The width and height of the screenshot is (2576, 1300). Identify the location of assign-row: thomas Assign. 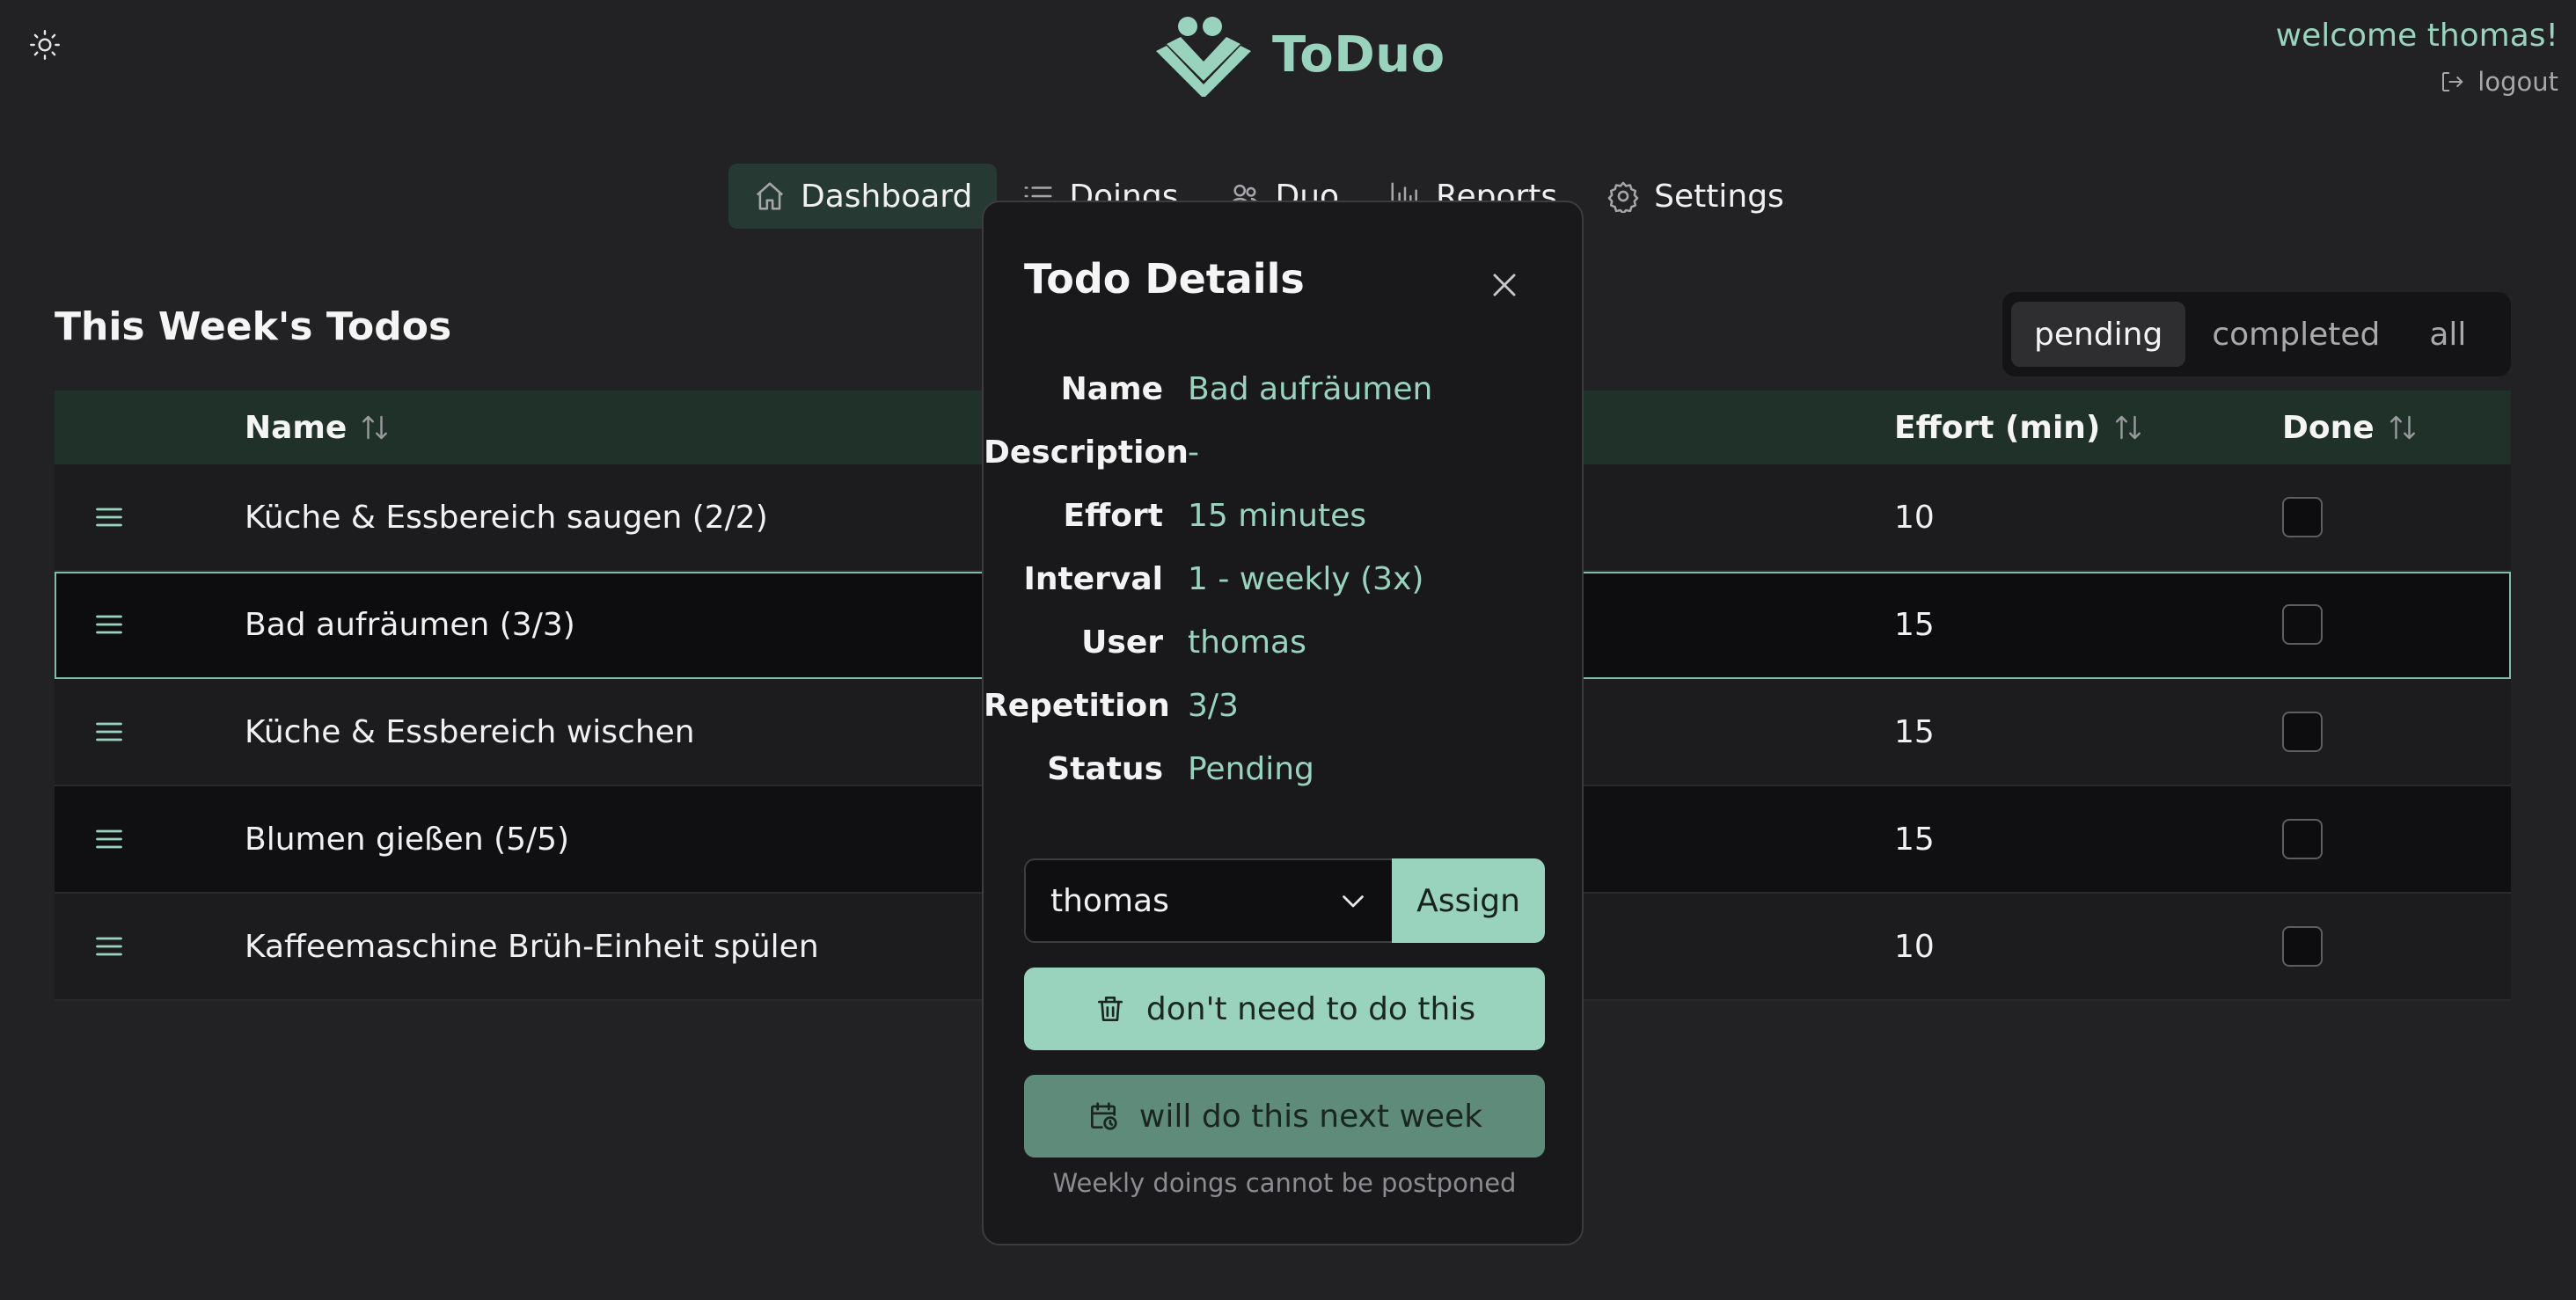
(1284, 901).